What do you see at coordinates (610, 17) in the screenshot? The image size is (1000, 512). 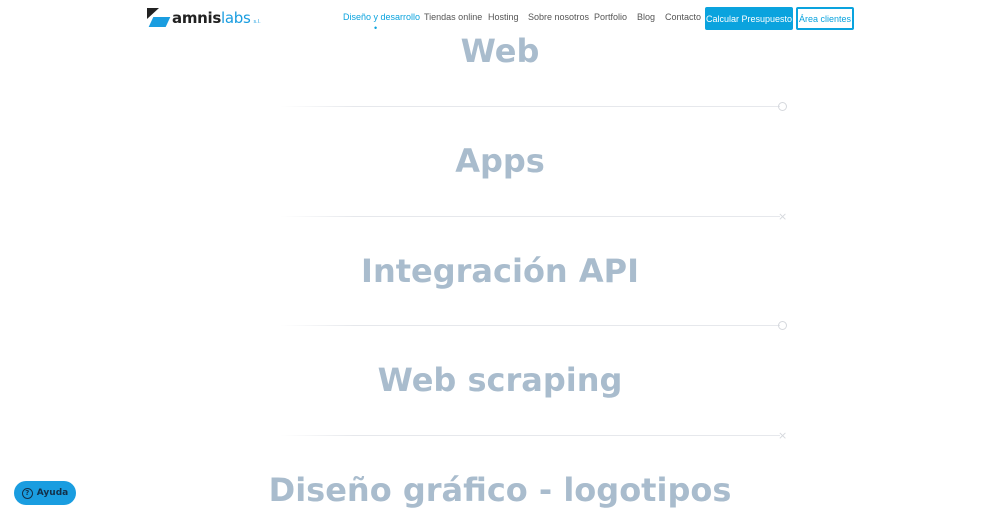 I see `nav-portfolio: Portfolio` at bounding box center [610, 17].